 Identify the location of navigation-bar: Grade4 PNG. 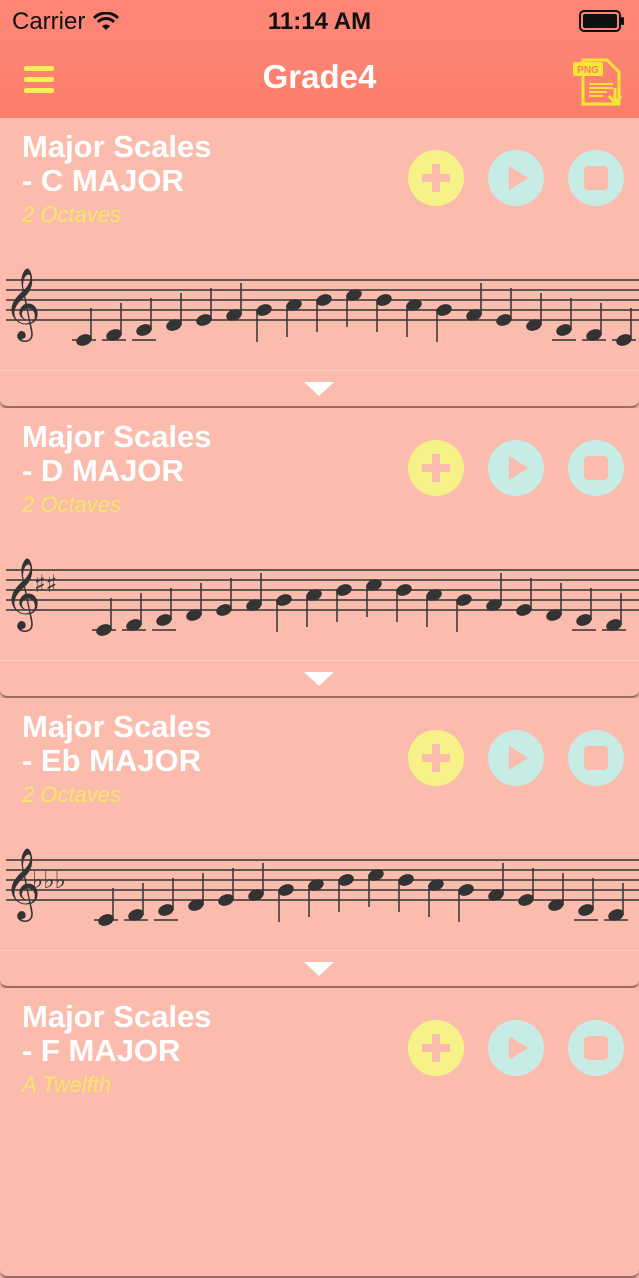
(319, 79).